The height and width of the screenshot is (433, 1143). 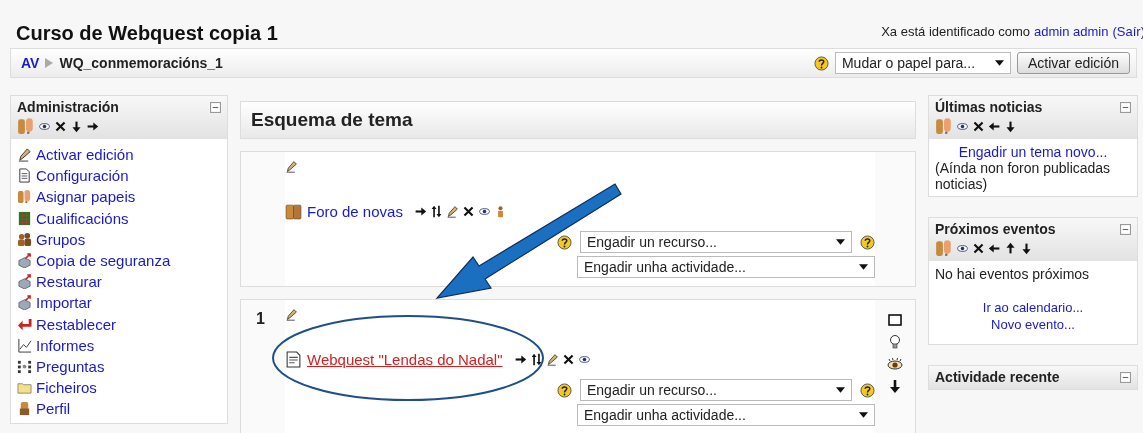 What do you see at coordinates (24, 324) in the screenshot?
I see `return-arrow-icon` at bounding box center [24, 324].